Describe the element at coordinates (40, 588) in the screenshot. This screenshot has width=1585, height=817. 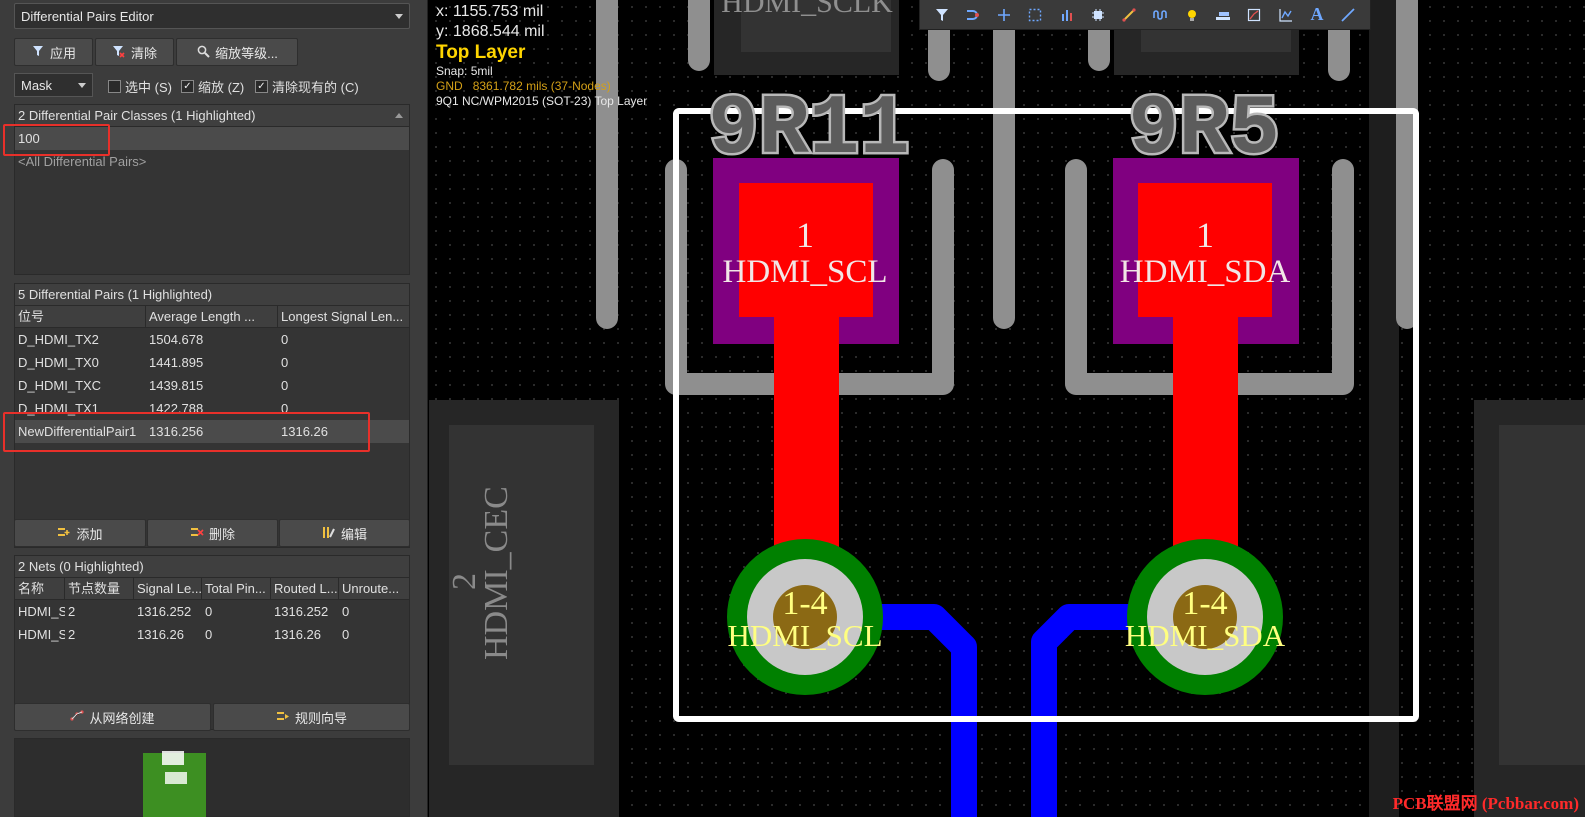
I see `column-header: 名称` at that location.